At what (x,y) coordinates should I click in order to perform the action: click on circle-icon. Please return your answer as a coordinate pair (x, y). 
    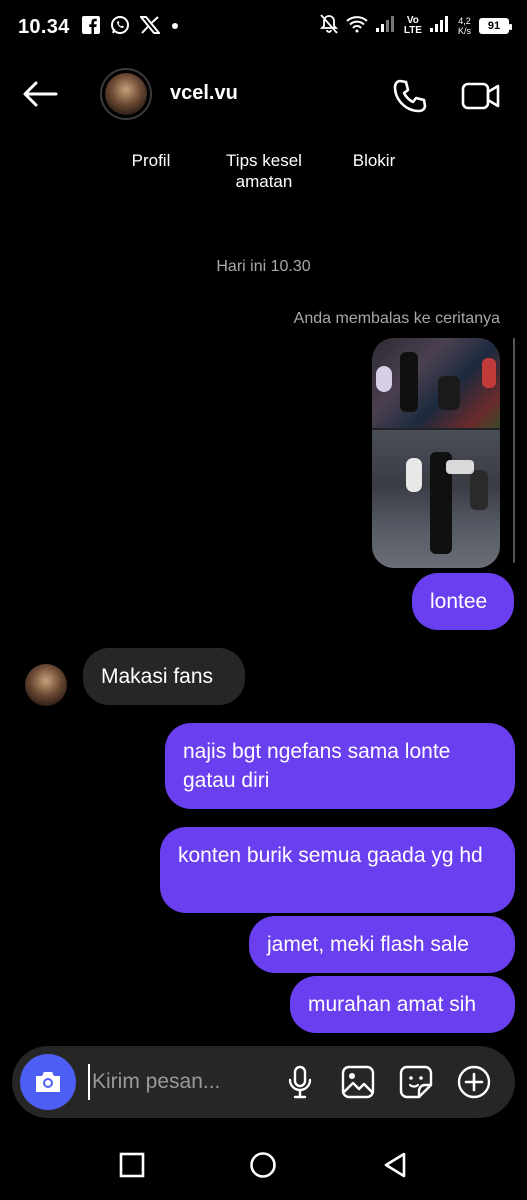
    Looking at the image, I should click on (263, 1165).